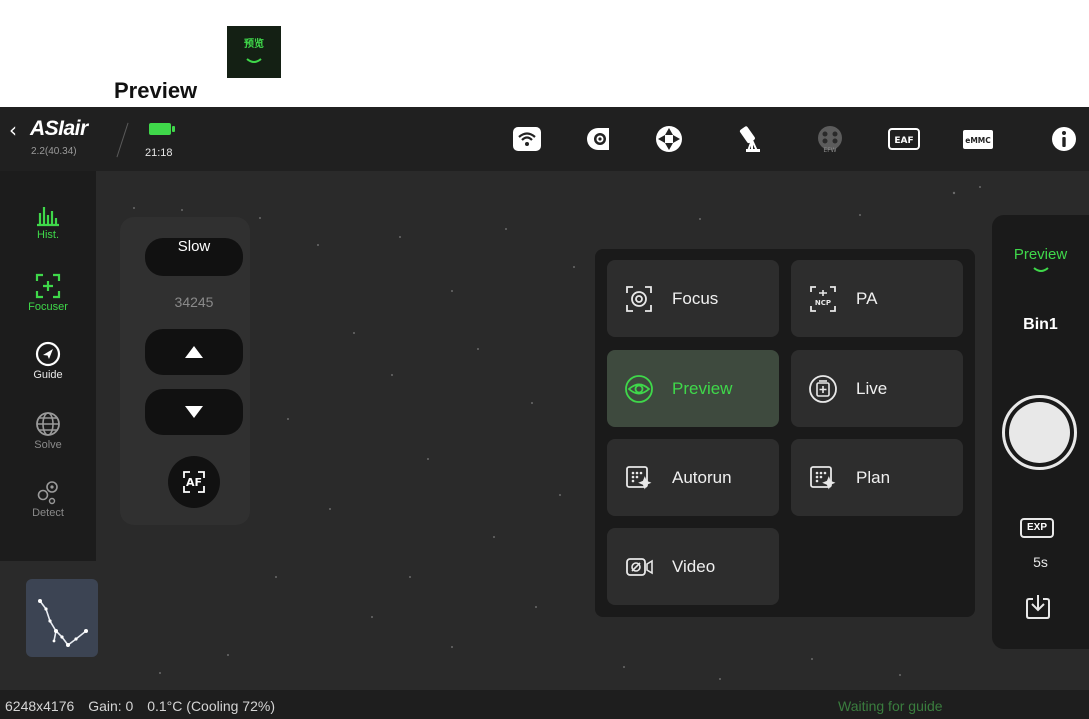  I want to click on temperature: 0.1°C (Cooling 72%), so click(211, 706).